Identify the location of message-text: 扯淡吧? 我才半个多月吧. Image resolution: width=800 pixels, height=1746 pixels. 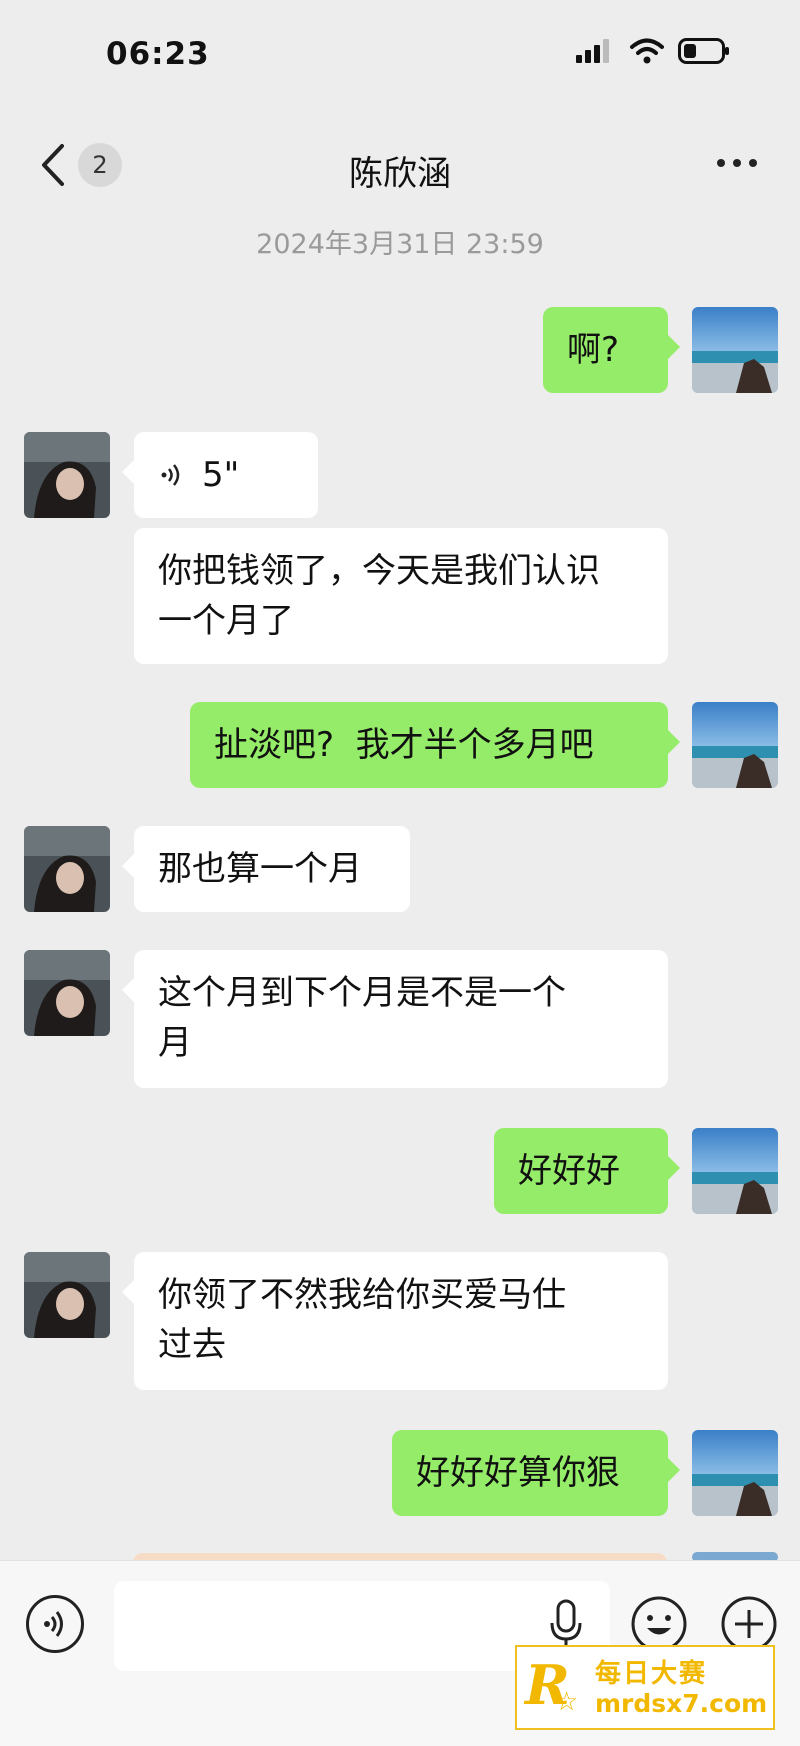
(404, 745).